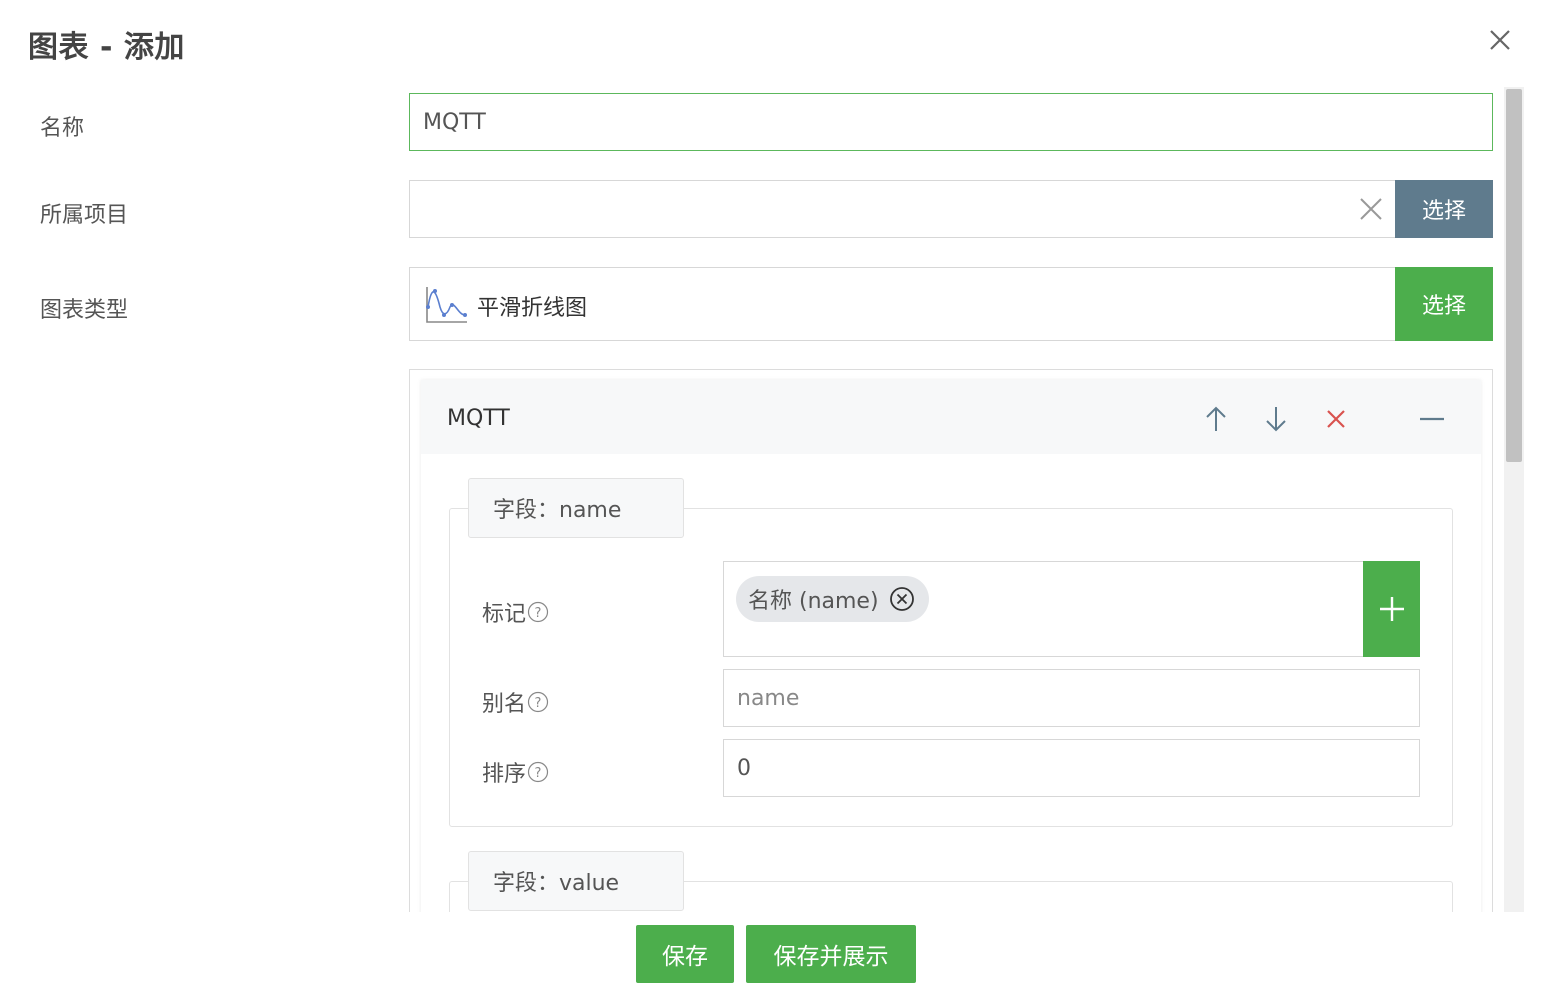 Image resolution: width=1553 pixels, height=999 pixels. What do you see at coordinates (685, 954) in the screenshot?
I see `save-button: 保存` at bounding box center [685, 954].